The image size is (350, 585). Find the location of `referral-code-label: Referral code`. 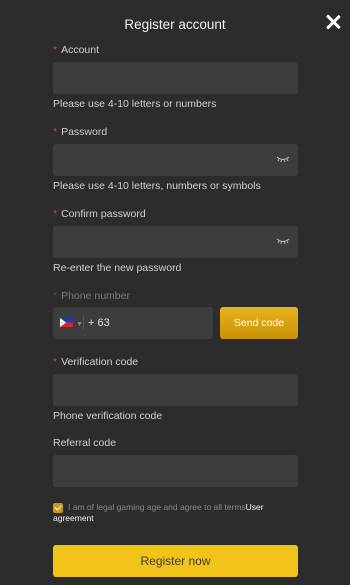

referral-code-label: Referral code is located at coordinates (85, 443).